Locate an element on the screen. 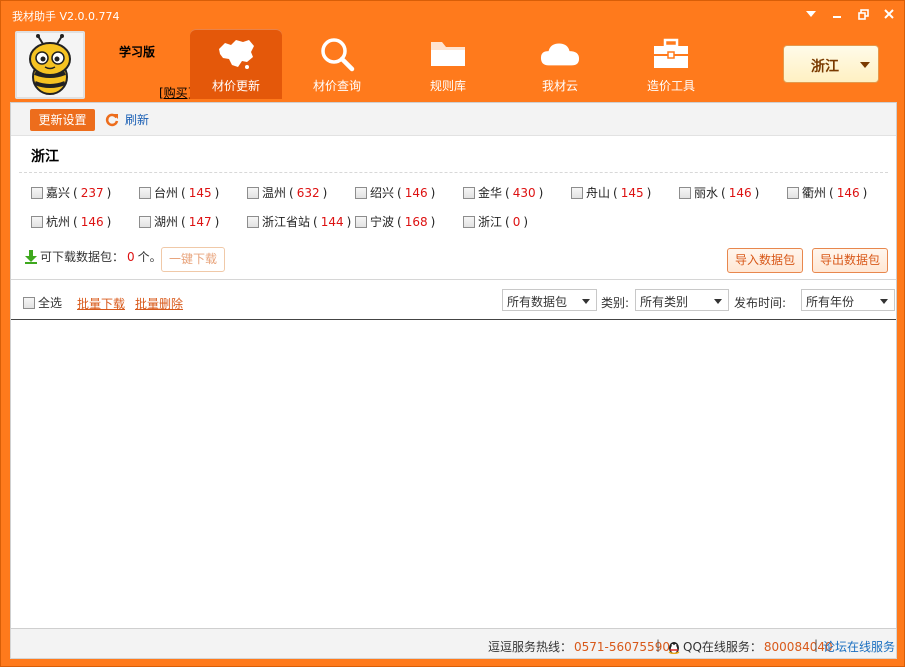 The image size is (905, 667). nav-tab-label: 规则库 is located at coordinates (447, 86).